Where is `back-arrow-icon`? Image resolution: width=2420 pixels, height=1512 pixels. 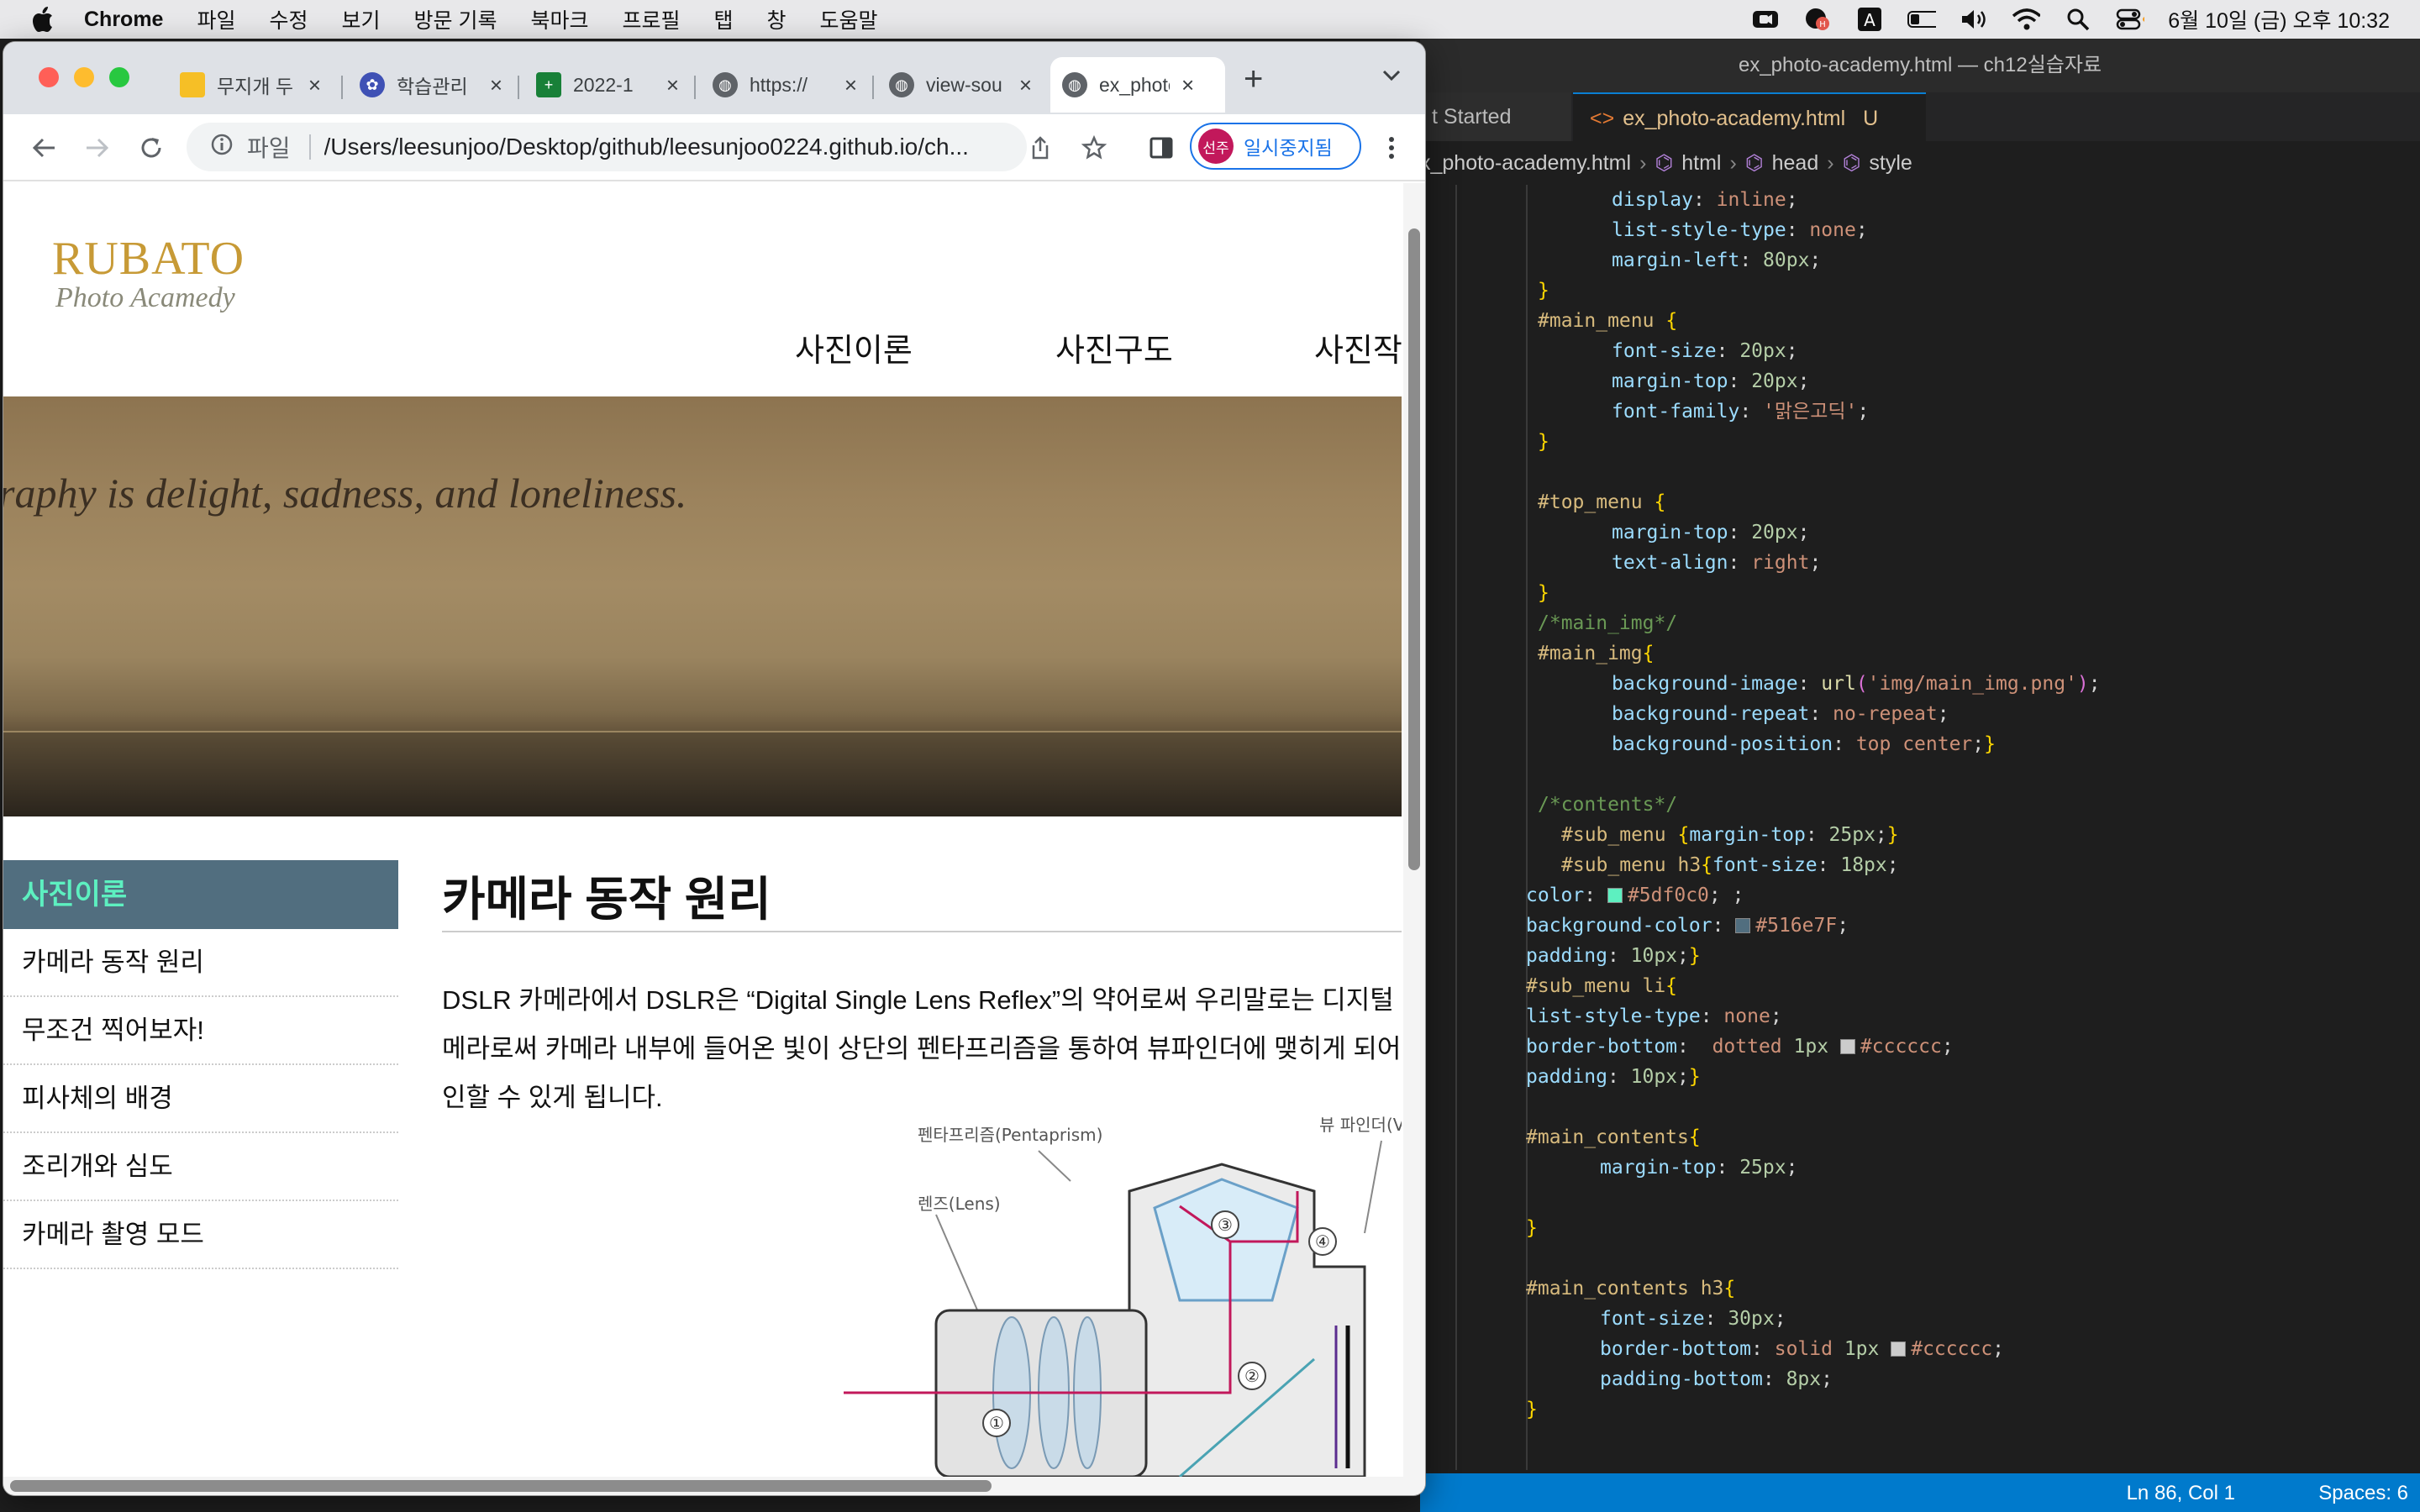 back-arrow-icon is located at coordinates (43, 148).